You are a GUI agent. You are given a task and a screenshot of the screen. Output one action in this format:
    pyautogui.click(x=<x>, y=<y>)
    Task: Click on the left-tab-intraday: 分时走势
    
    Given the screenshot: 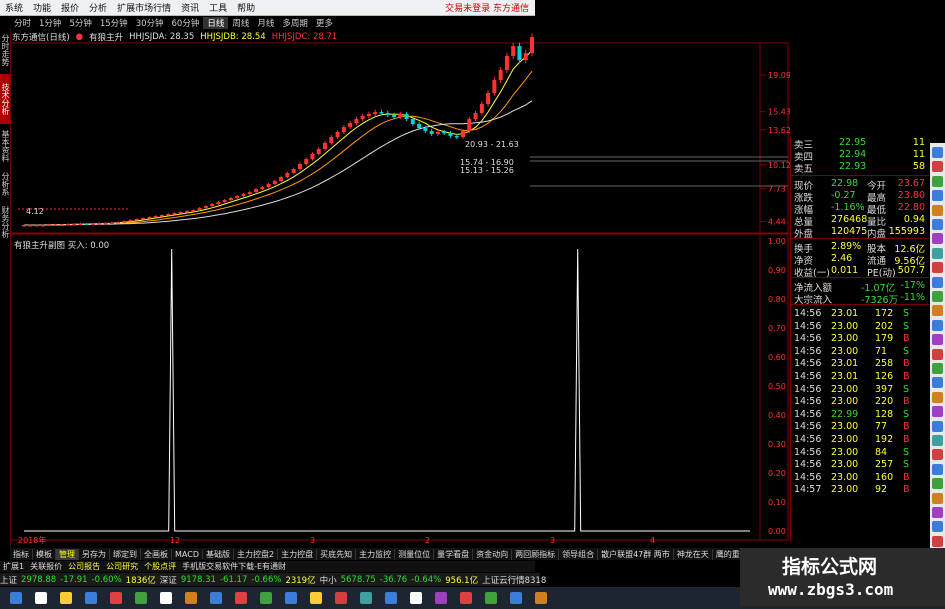 What is the action you would take?
    pyautogui.click(x=5, y=50)
    